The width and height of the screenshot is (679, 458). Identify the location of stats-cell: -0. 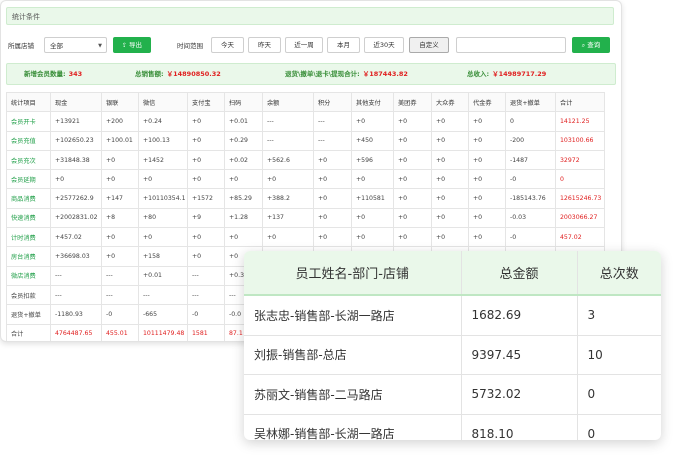
(120, 314).